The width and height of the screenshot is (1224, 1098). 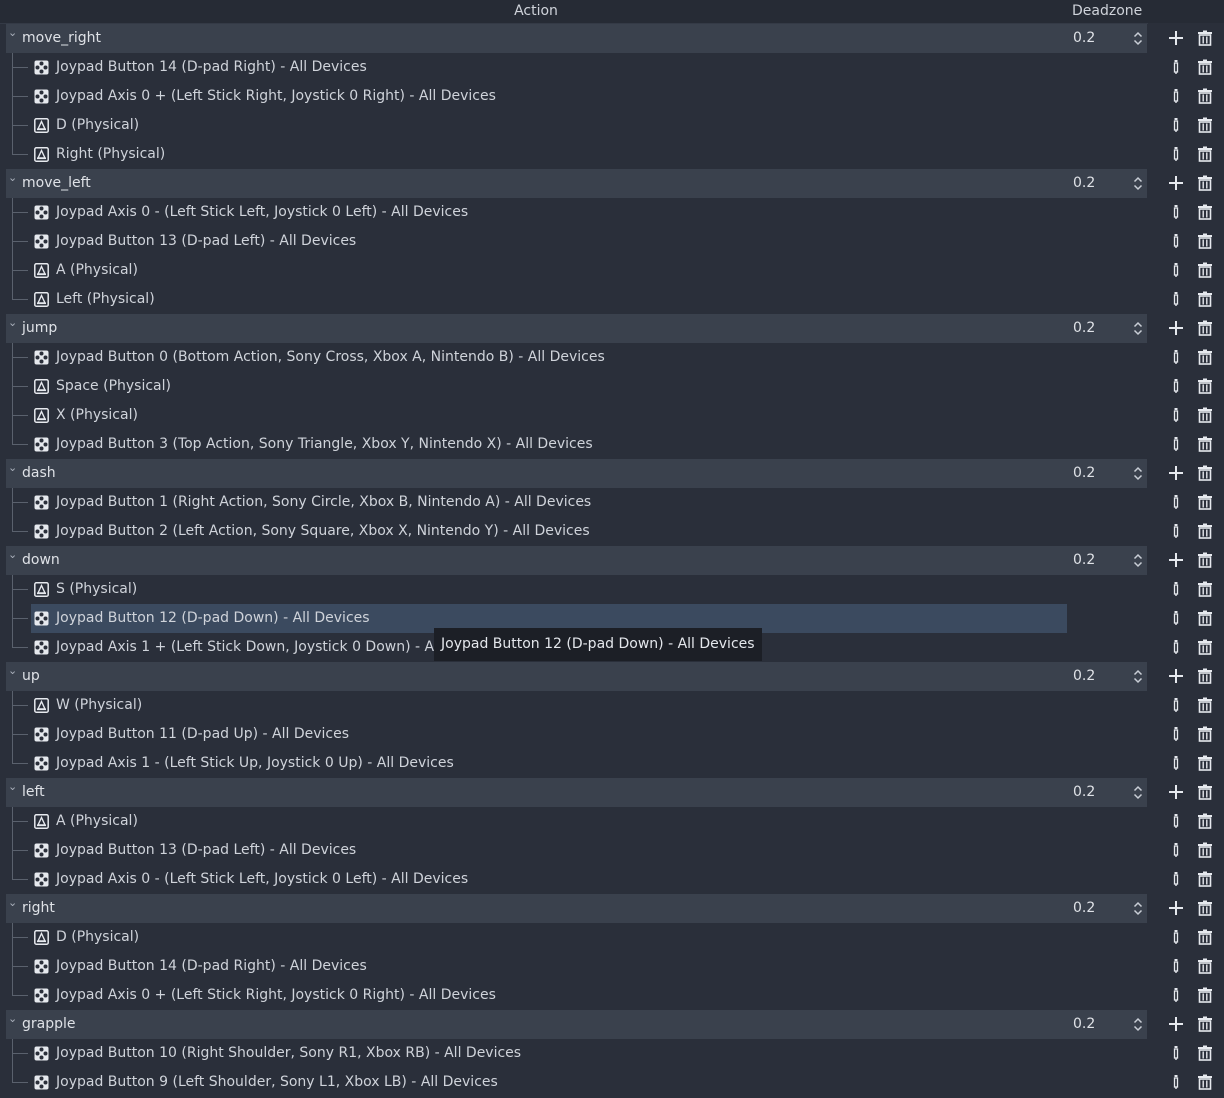 What do you see at coordinates (612, 589) in the screenshot?
I see `event-row: S (Physical)` at bounding box center [612, 589].